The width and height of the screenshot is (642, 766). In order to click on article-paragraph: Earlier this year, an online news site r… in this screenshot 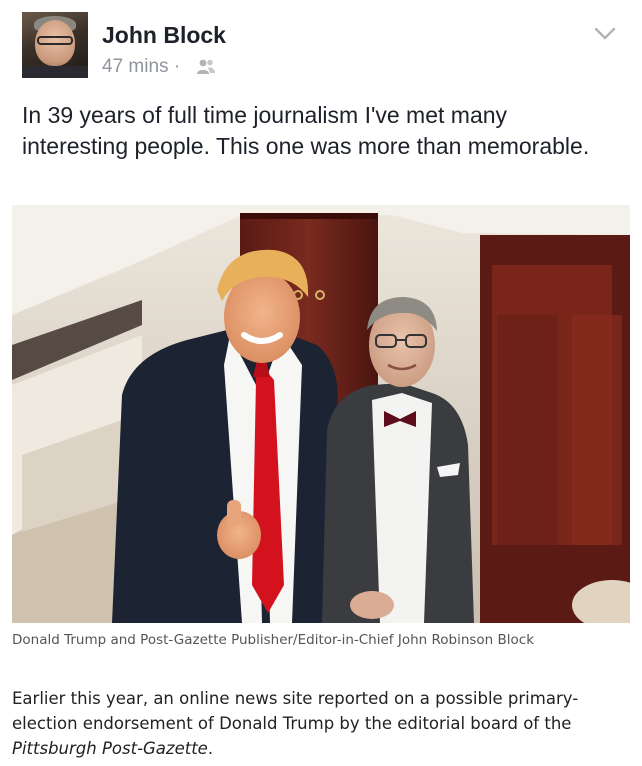, I will do `click(322, 723)`.